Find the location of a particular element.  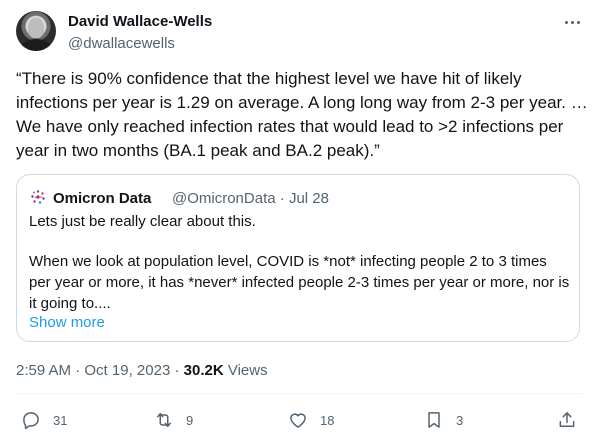

repost-button: 9 is located at coordinates (173, 420).